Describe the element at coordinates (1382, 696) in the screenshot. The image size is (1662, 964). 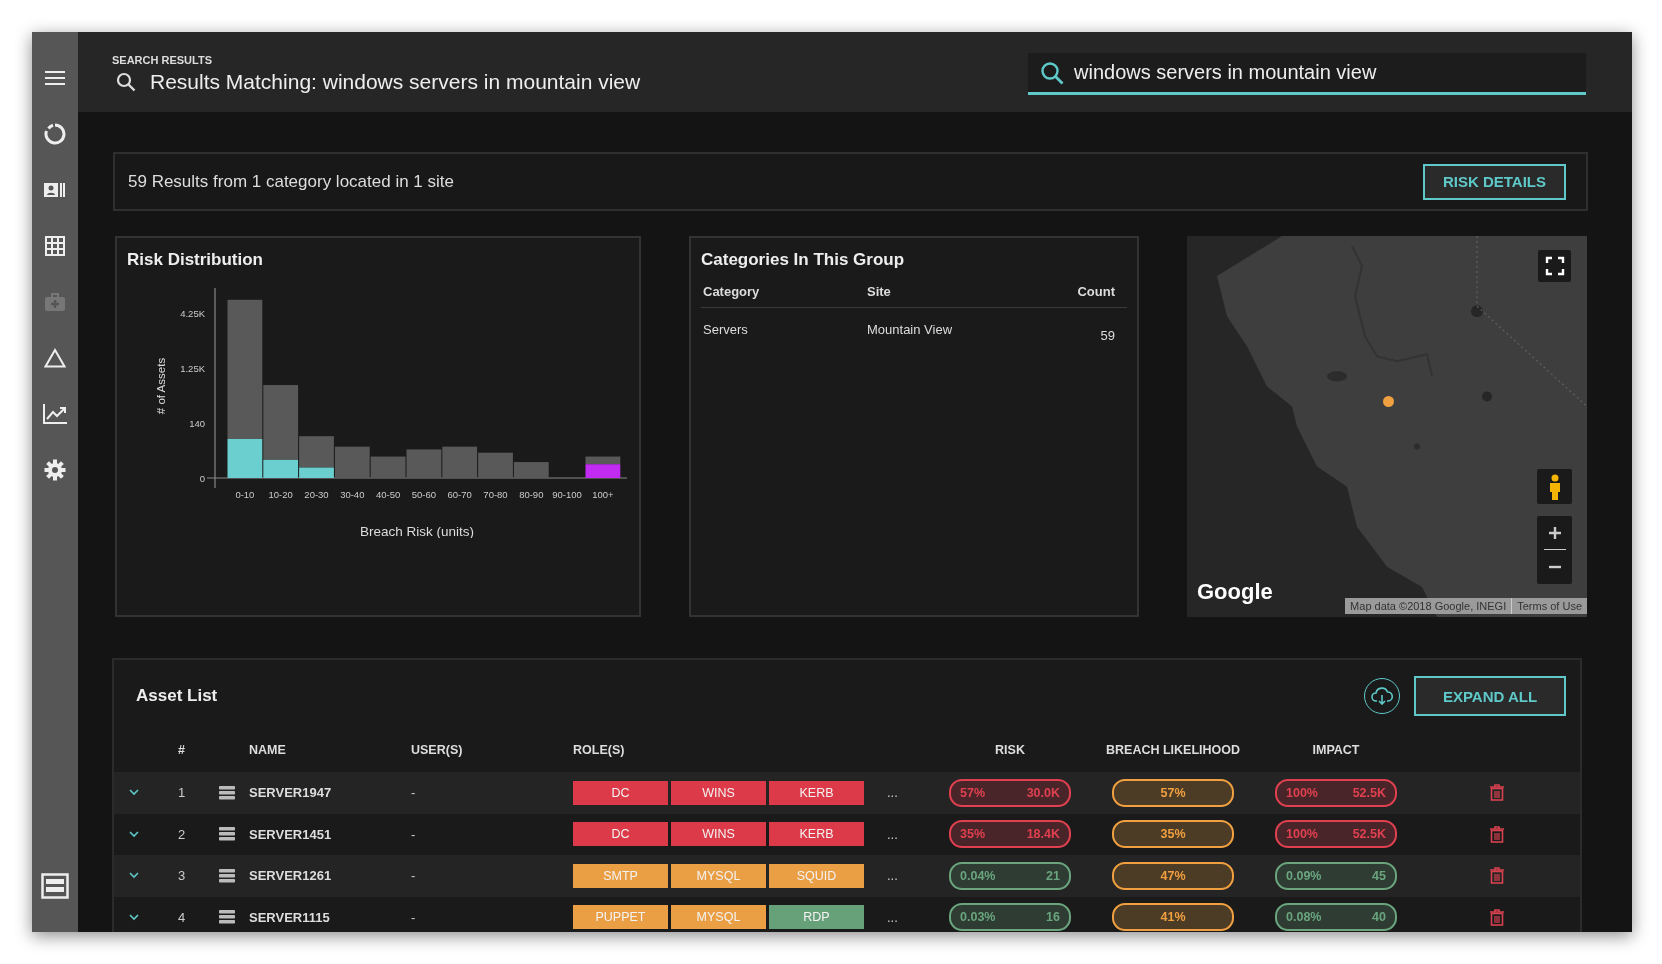
I see `cloud-download-icon` at that location.